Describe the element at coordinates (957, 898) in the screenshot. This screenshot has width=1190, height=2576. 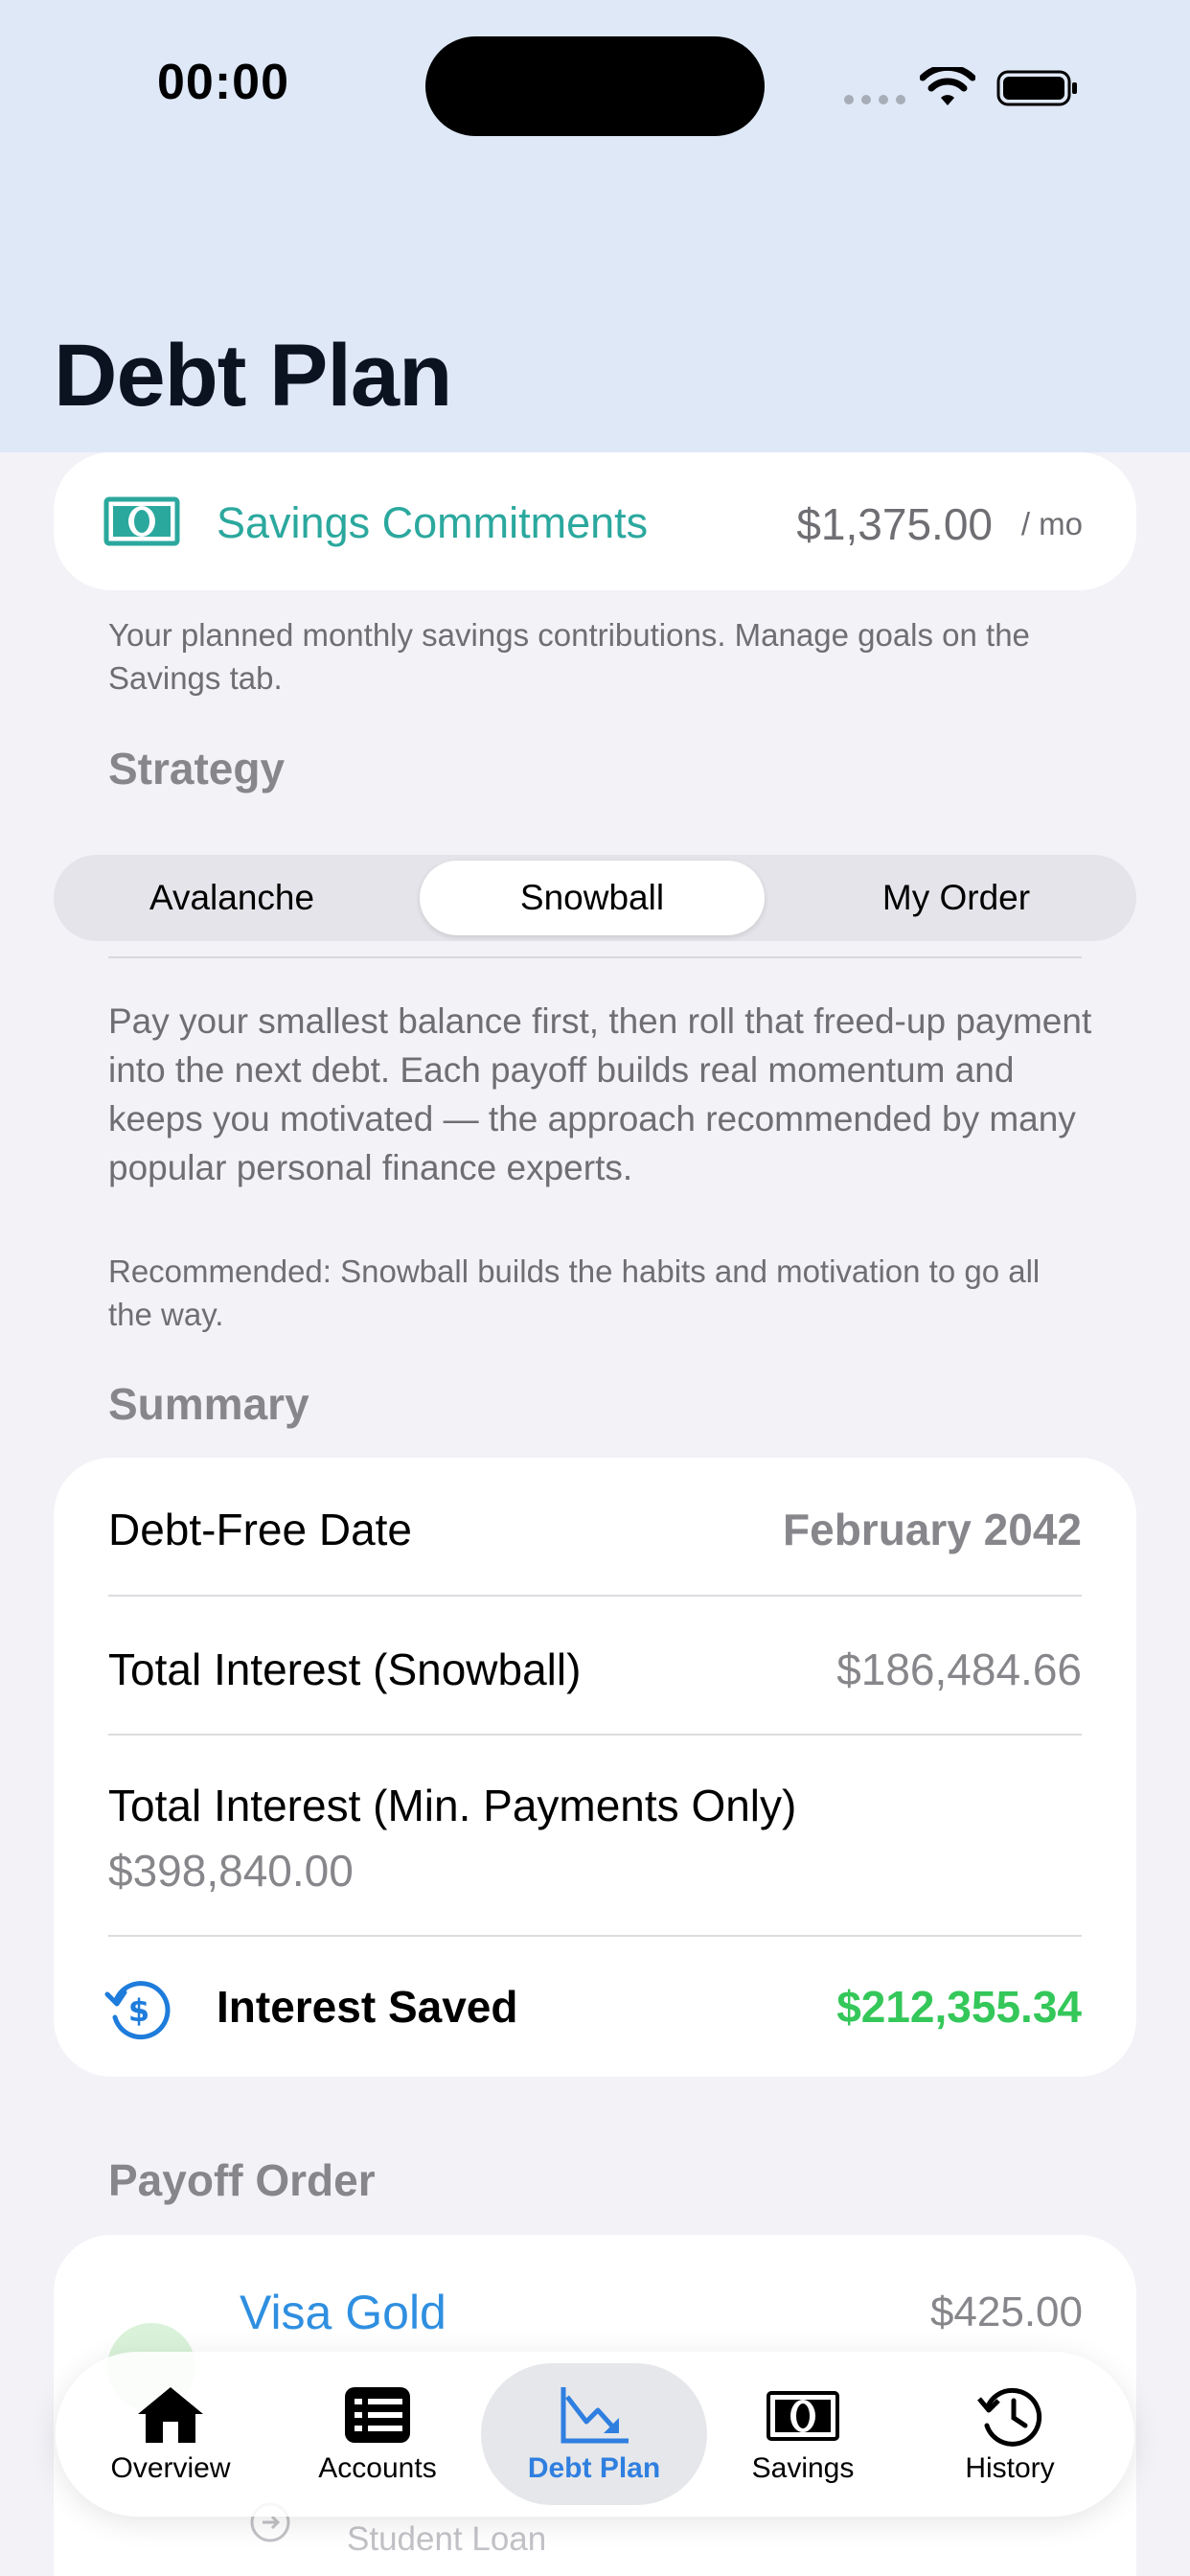
I see `segment-my-order: My Order` at that location.